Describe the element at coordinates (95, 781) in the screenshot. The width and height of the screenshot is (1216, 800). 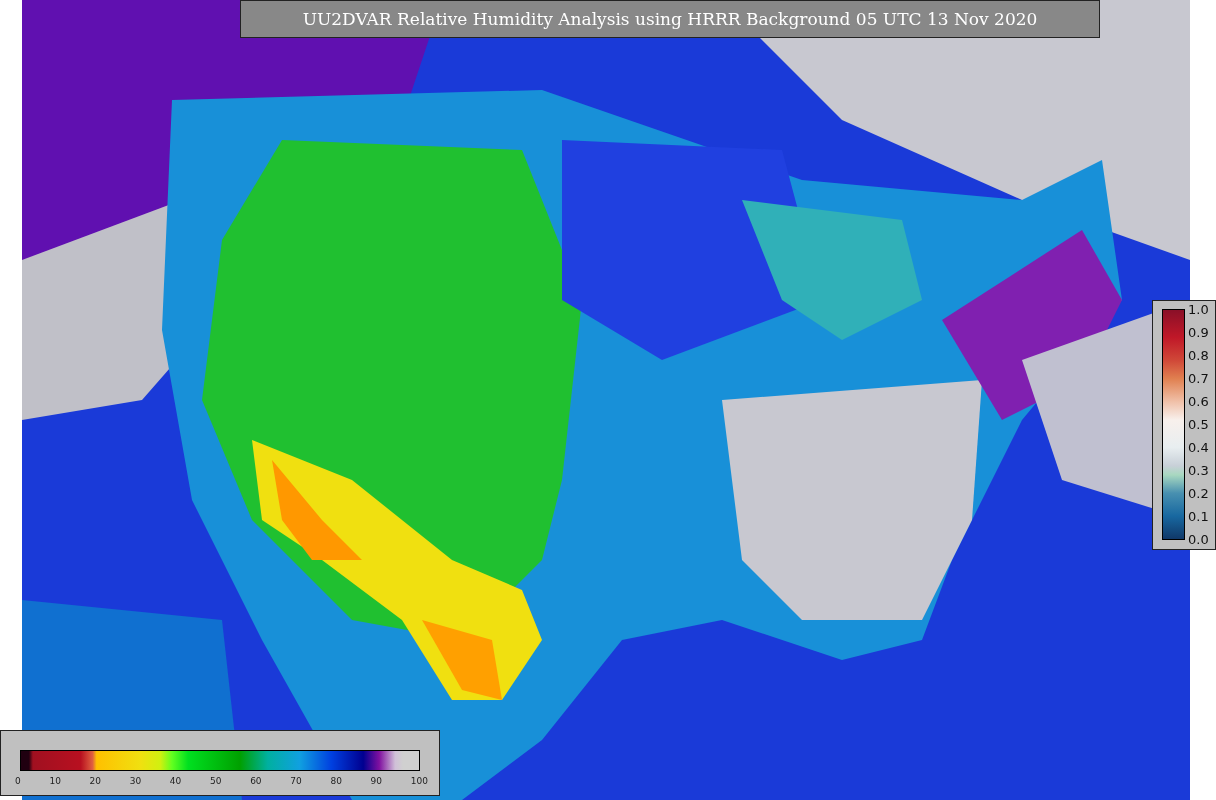
I see `tick-label: 20` at that location.